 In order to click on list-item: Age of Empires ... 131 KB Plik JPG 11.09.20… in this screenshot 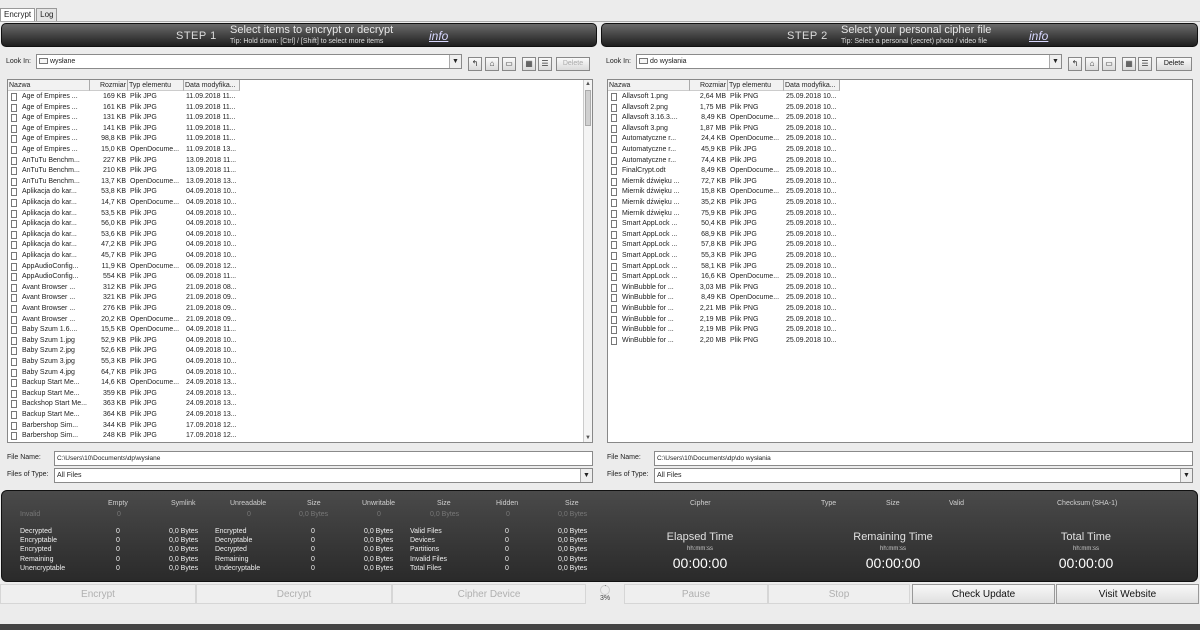, I will do `click(300, 118)`.